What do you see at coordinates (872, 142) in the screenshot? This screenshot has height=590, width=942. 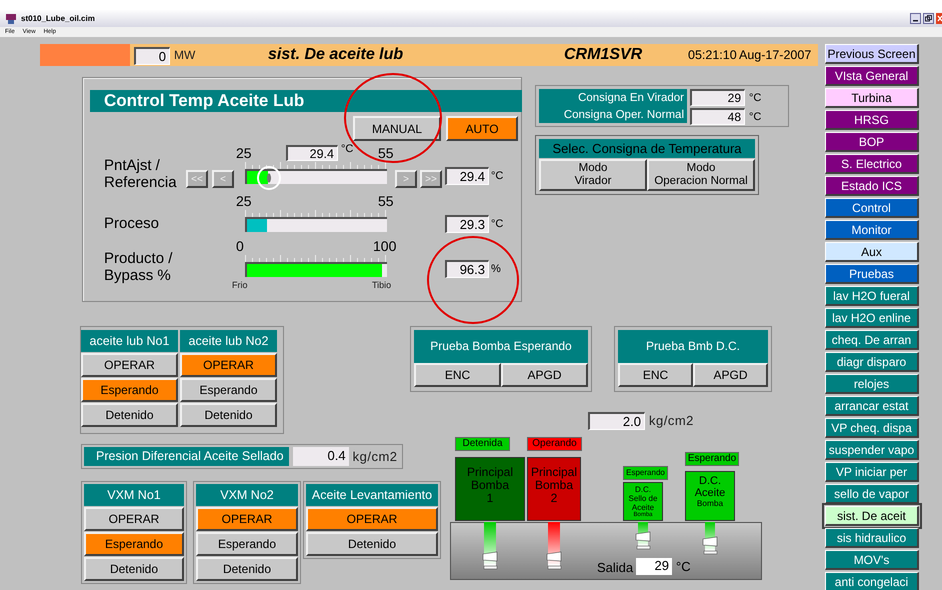 I see `nav-button: BOP` at bounding box center [872, 142].